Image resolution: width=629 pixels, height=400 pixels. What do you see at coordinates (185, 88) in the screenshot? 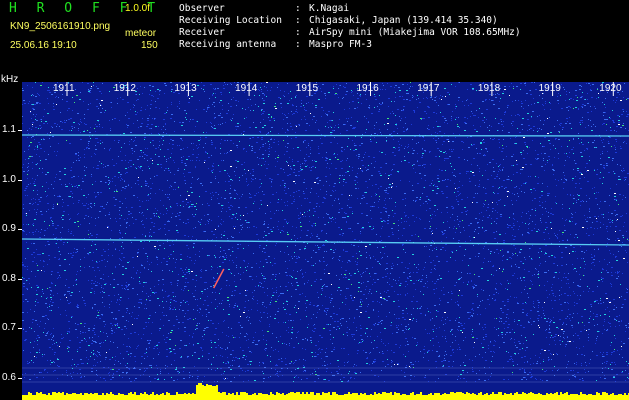
I see `x-tick-label: 1913` at bounding box center [185, 88].